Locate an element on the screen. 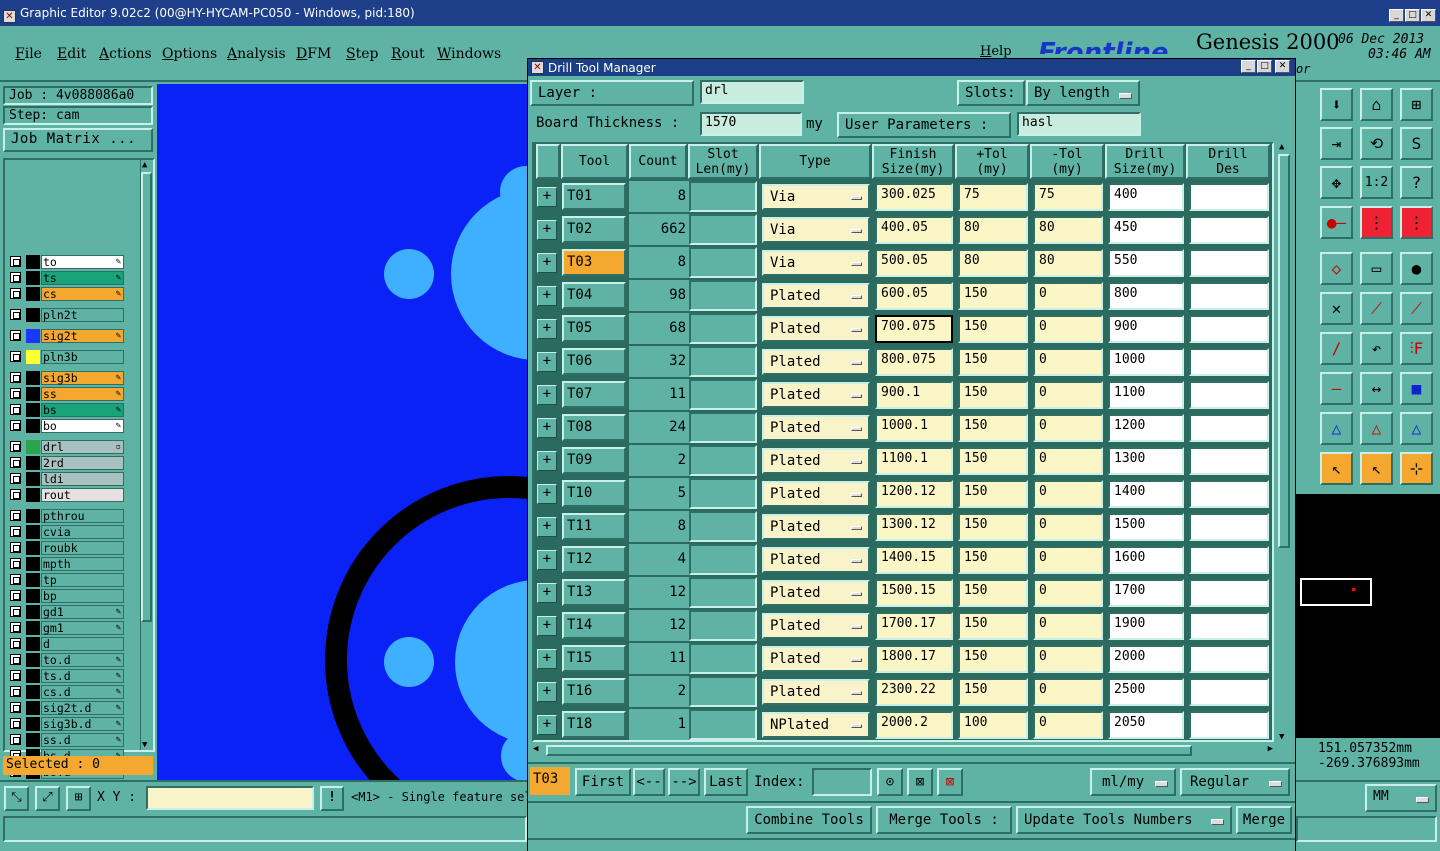 The height and width of the screenshot is (851, 1440). tool-row: + T05 68 Plated 700.075 150 0 900 is located at coordinates (903, 328).